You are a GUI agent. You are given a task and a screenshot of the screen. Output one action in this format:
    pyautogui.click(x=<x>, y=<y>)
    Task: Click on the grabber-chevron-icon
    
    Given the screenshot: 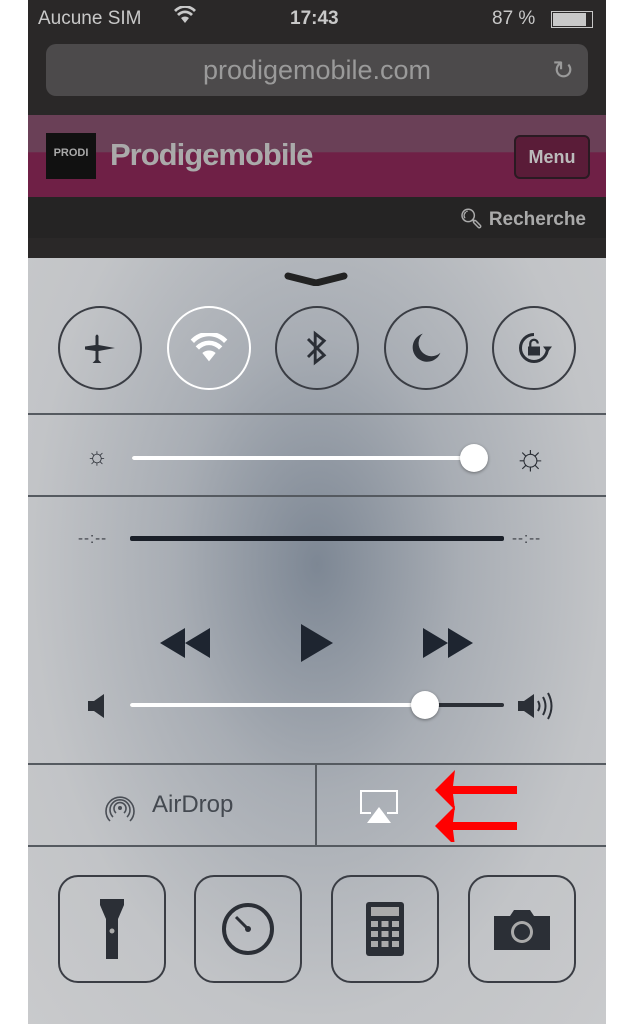 What is the action you would take?
    pyautogui.click(x=316, y=279)
    